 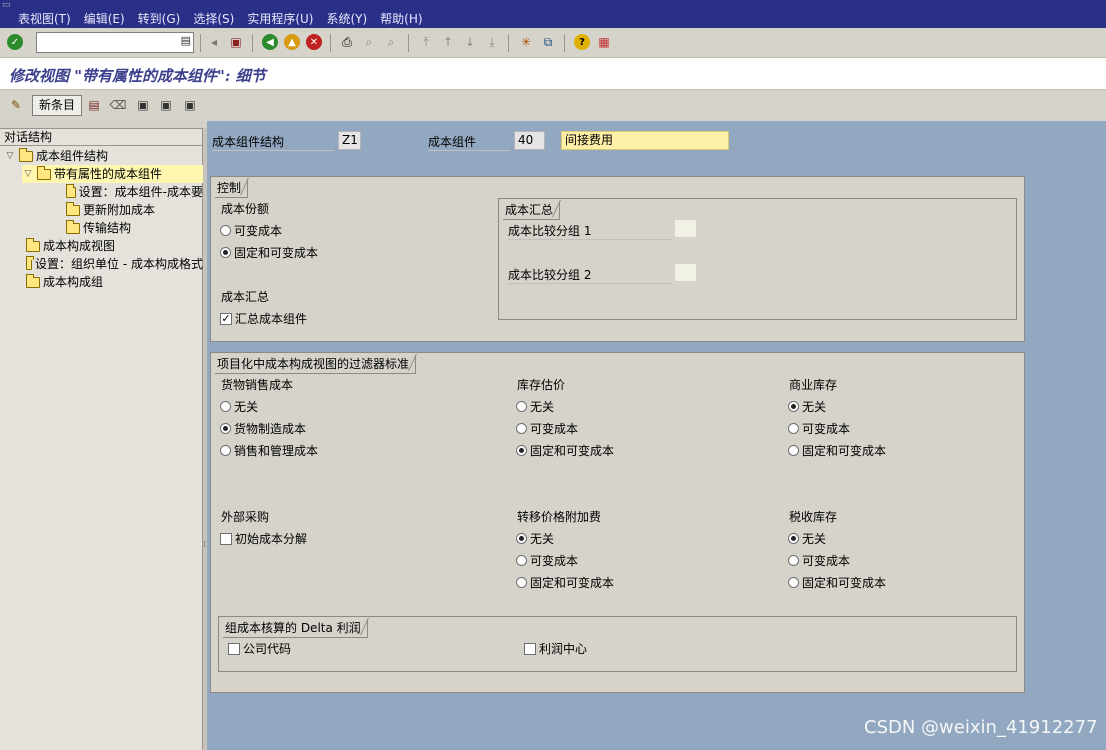 I want to click on tree-node-org-units: 设置：组织单位 - 成本构成格式, so click(x=114, y=264).